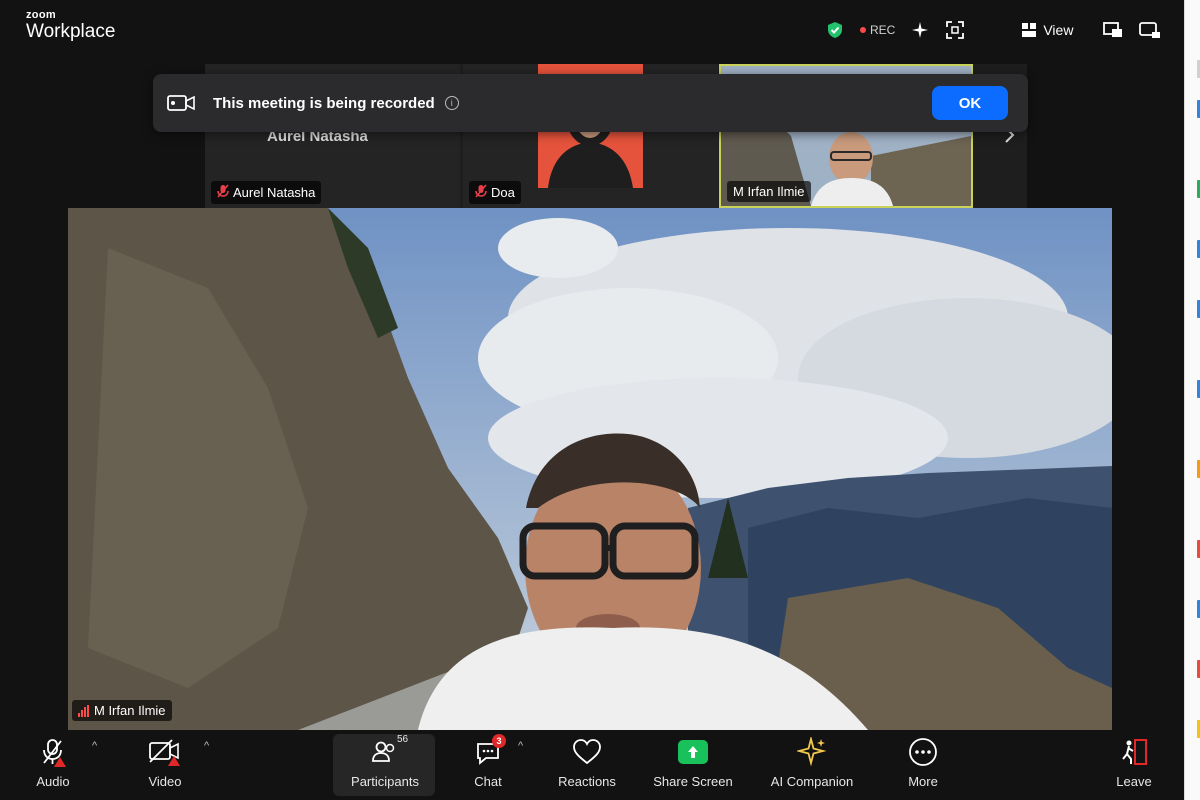 Image resolution: width=1200 pixels, height=800 pixels. Describe the element at coordinates (970, 103) in the screenshot. I see `ok-button: OK` at that location.